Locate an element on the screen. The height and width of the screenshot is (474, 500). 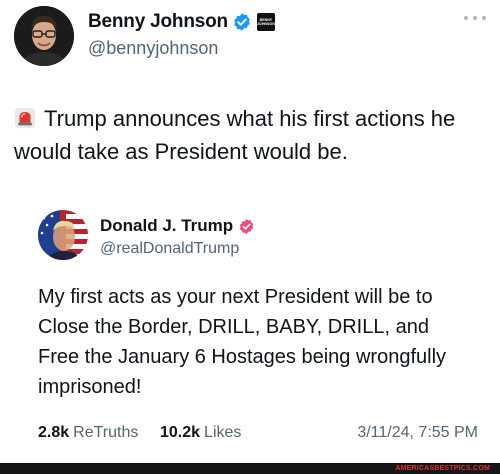
org-badge-logo: BENNY JOHNSON is located at coordinates (265, 22).